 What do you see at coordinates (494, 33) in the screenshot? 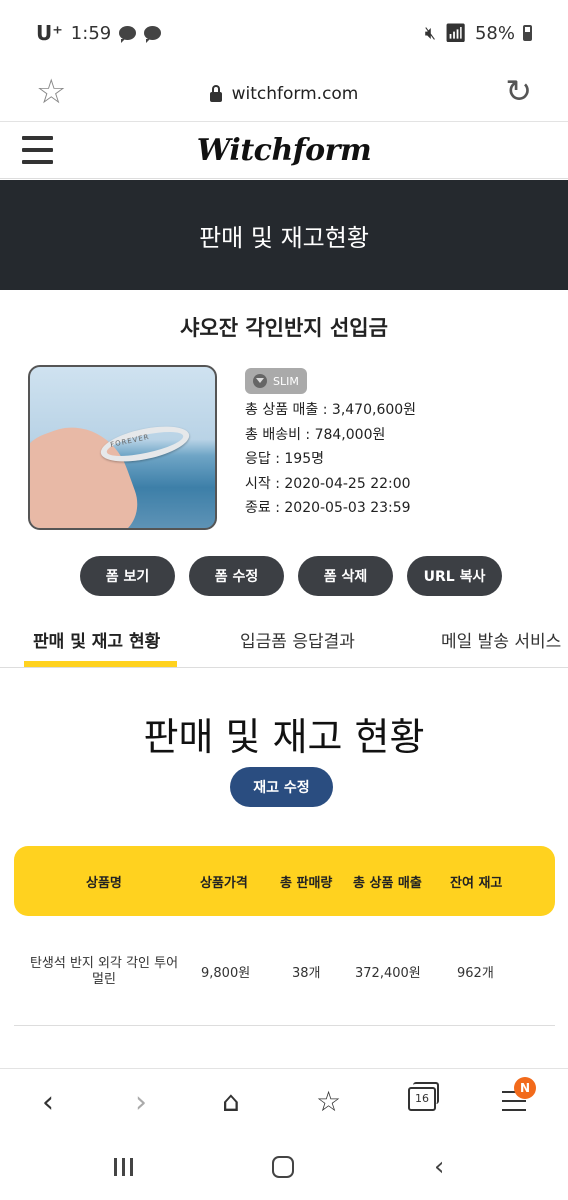
I see `battery-percent: 58%` at bounding box center [494, 33].